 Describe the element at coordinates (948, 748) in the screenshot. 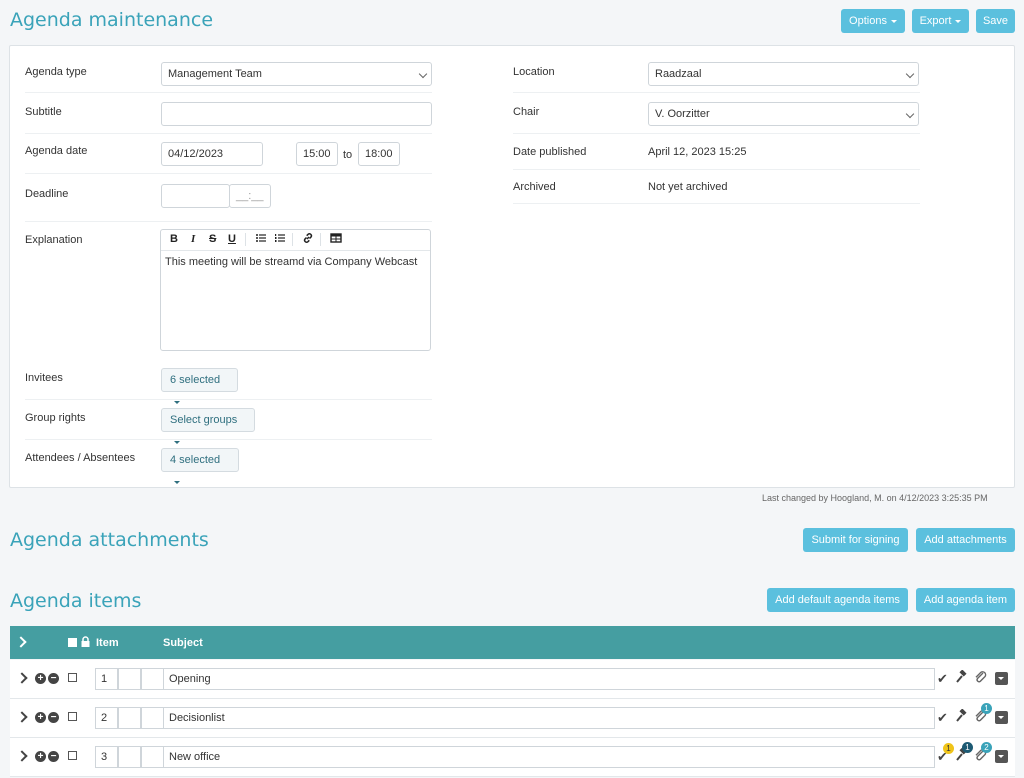

I see `check-count-badge: 1` at that location.